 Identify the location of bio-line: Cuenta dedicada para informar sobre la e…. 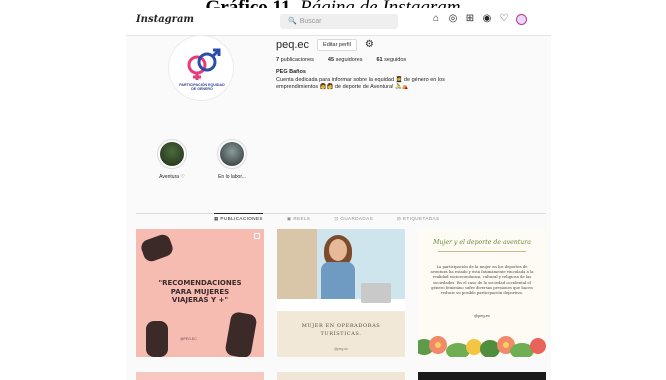
(360, 79).